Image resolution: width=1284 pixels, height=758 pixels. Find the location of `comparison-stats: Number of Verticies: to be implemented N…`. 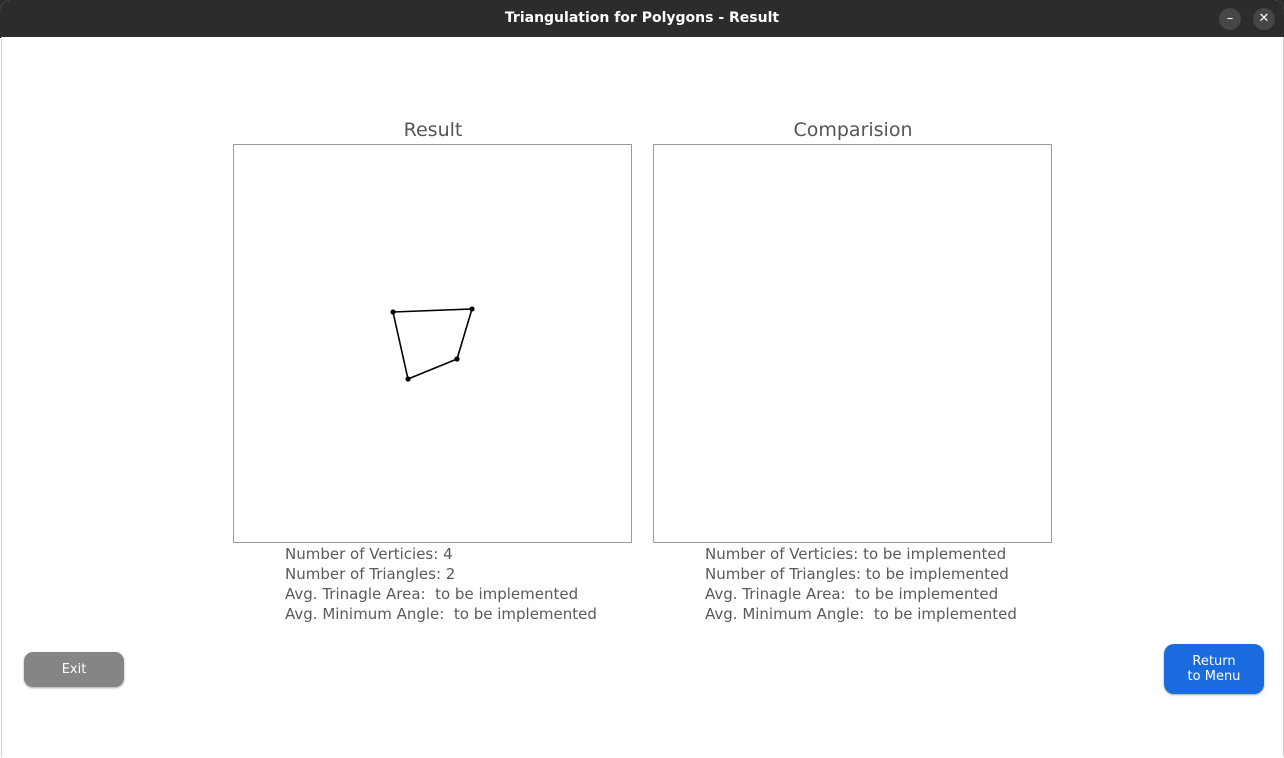

comparison-stats: Number of Verticies: to be implemented N… is located at coordinates (861, 584).